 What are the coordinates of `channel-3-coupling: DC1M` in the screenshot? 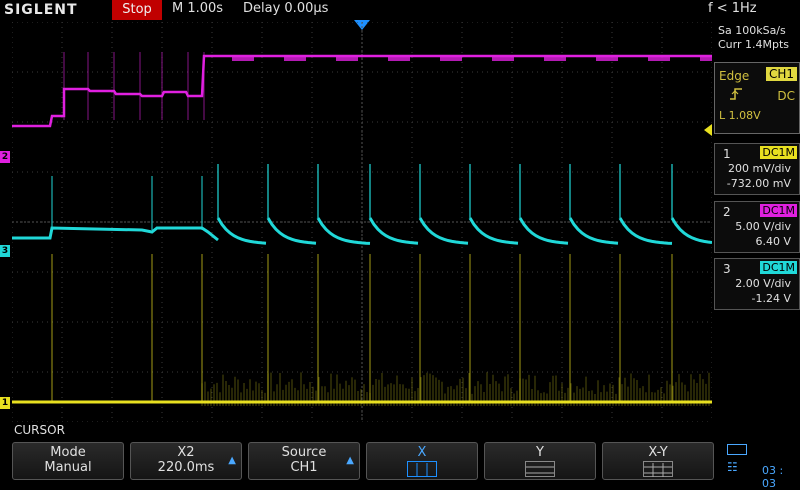 It's located at (778, 267).